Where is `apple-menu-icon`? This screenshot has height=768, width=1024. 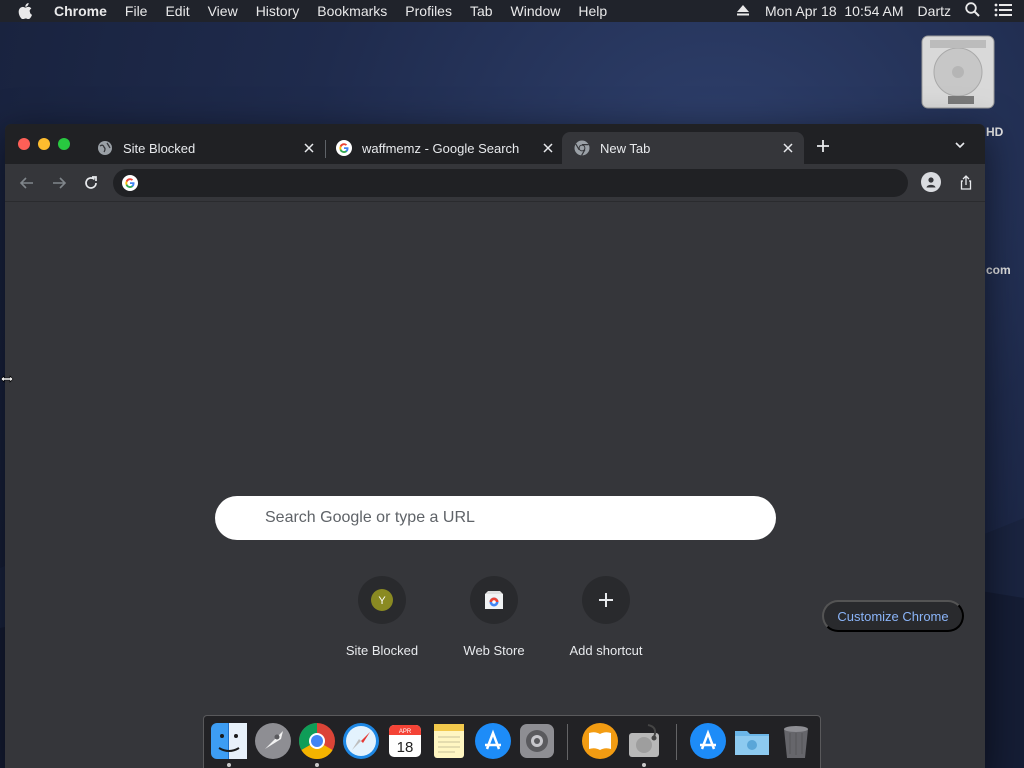
apple-menu-icon is located at coordinates (27, 11).